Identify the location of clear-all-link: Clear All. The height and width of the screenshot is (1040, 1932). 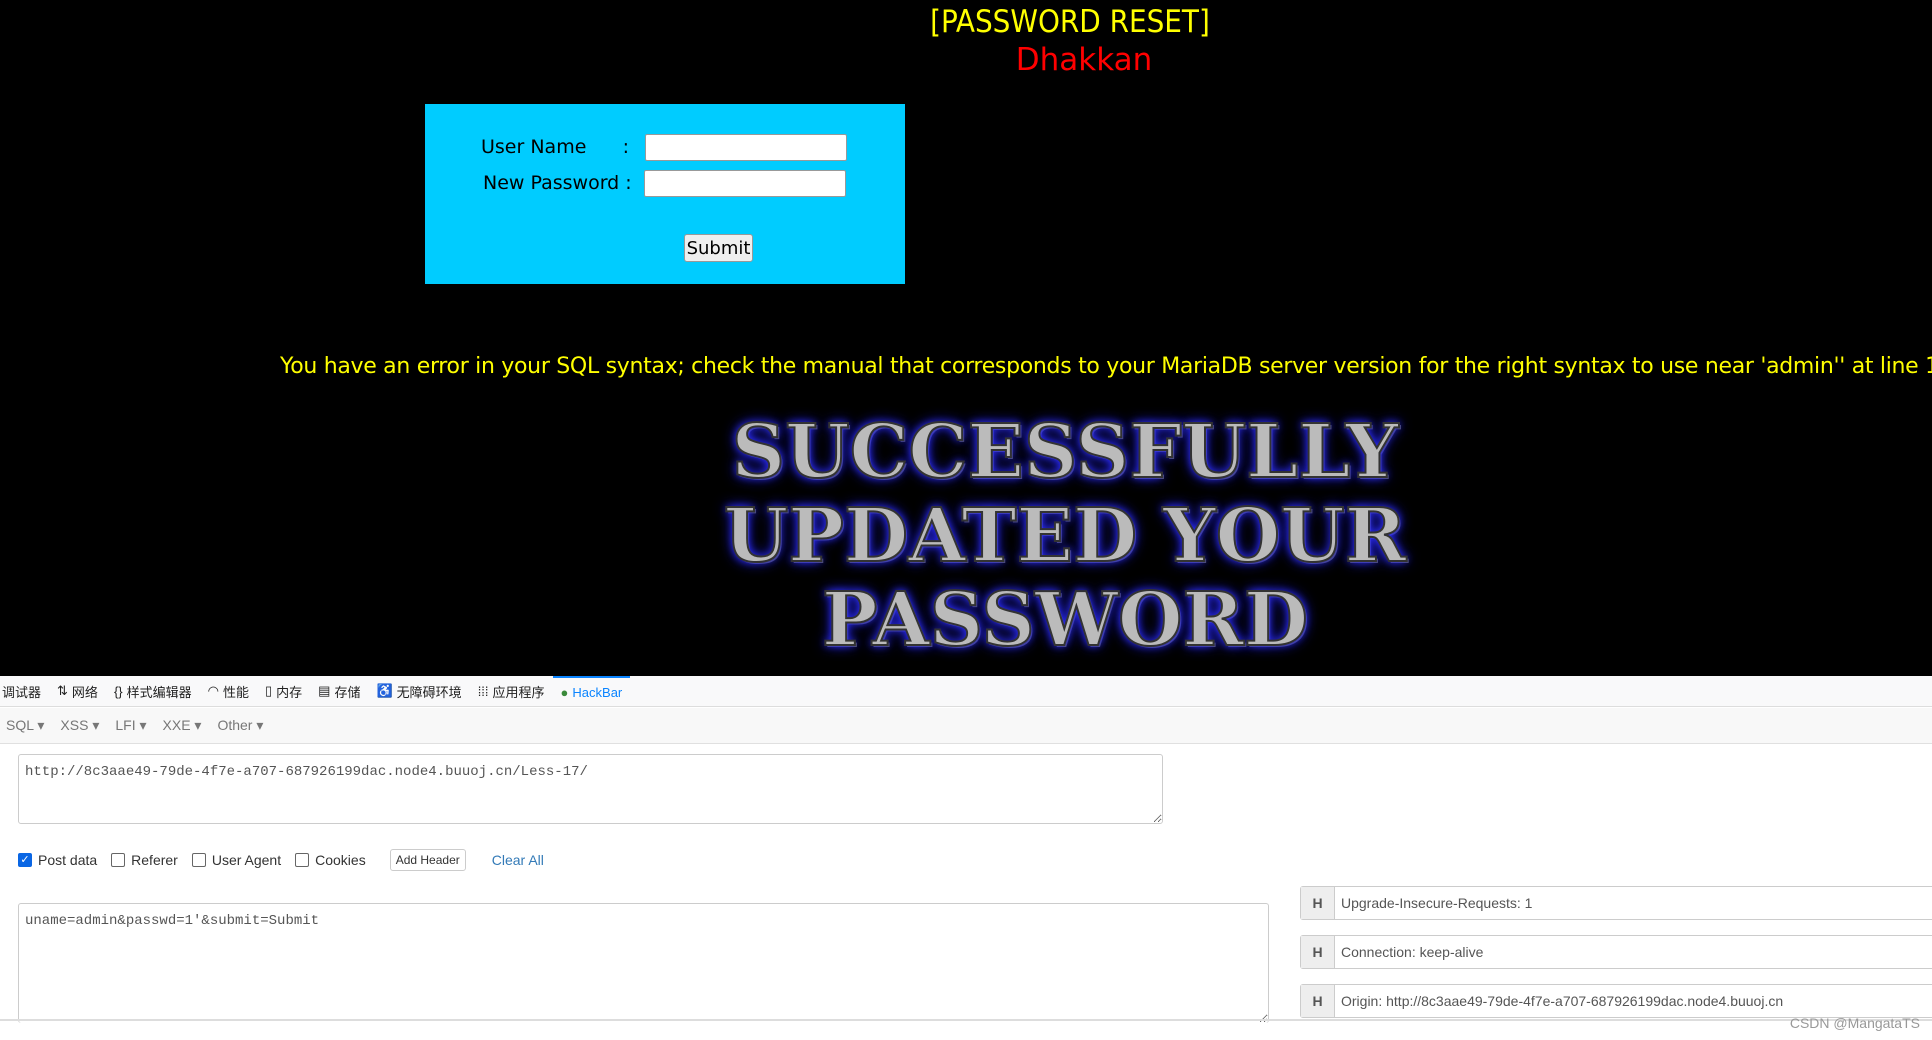
(518, 860).